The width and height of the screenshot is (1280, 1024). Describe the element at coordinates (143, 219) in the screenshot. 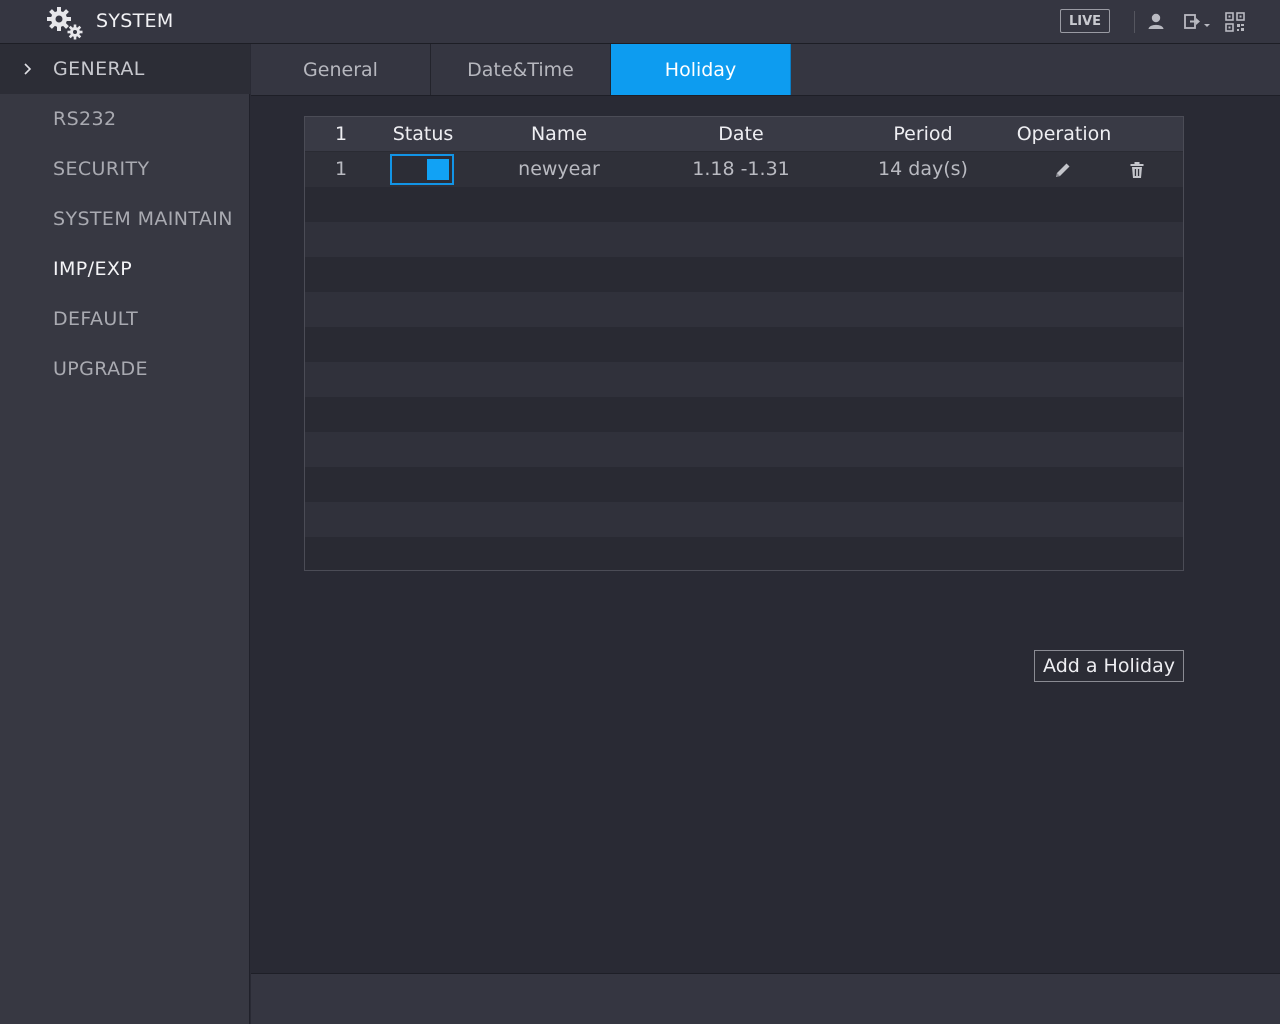

I see `sidebar-item-label: SYSTEM MAINTAIN` at that location.